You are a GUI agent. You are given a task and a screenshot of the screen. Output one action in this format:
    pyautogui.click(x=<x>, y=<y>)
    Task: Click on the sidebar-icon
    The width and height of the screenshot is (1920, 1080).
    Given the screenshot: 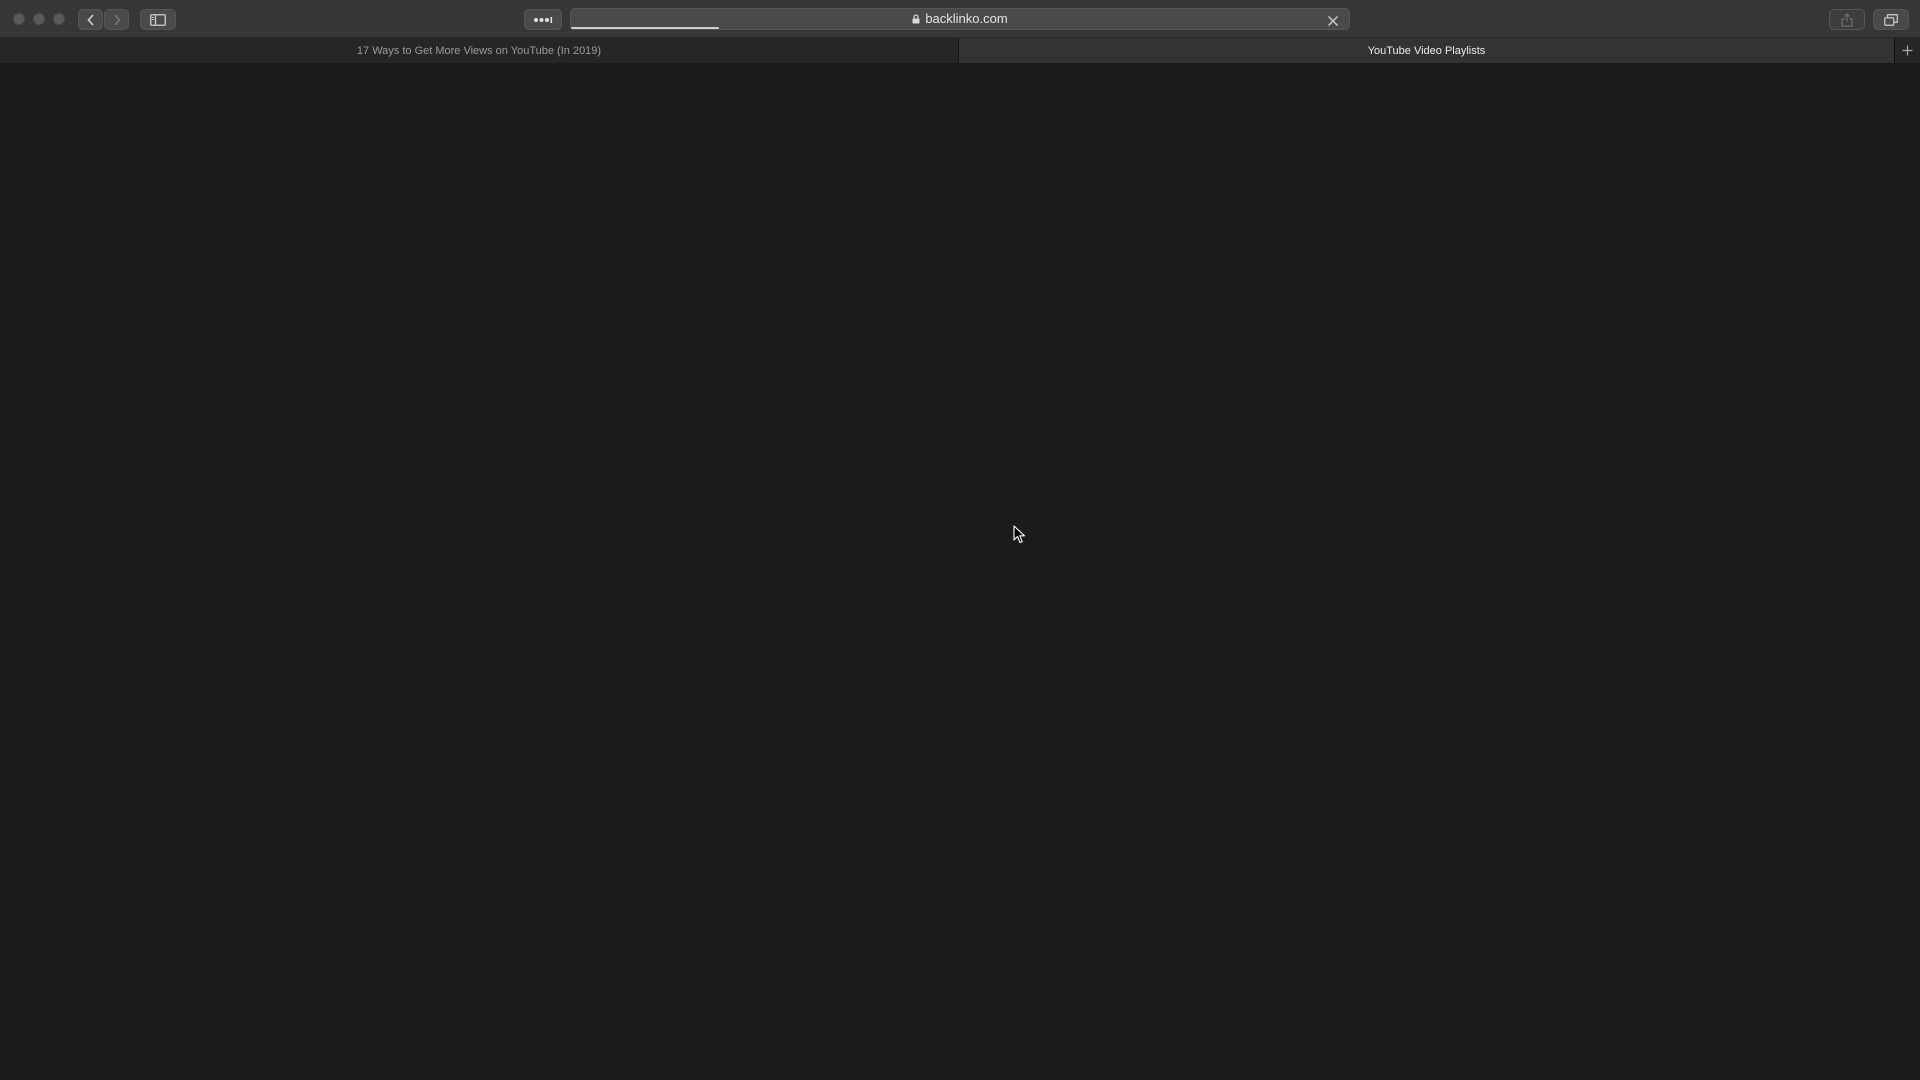 What is the action you would take?
    pyautogui.click(x=158, y=19)
    